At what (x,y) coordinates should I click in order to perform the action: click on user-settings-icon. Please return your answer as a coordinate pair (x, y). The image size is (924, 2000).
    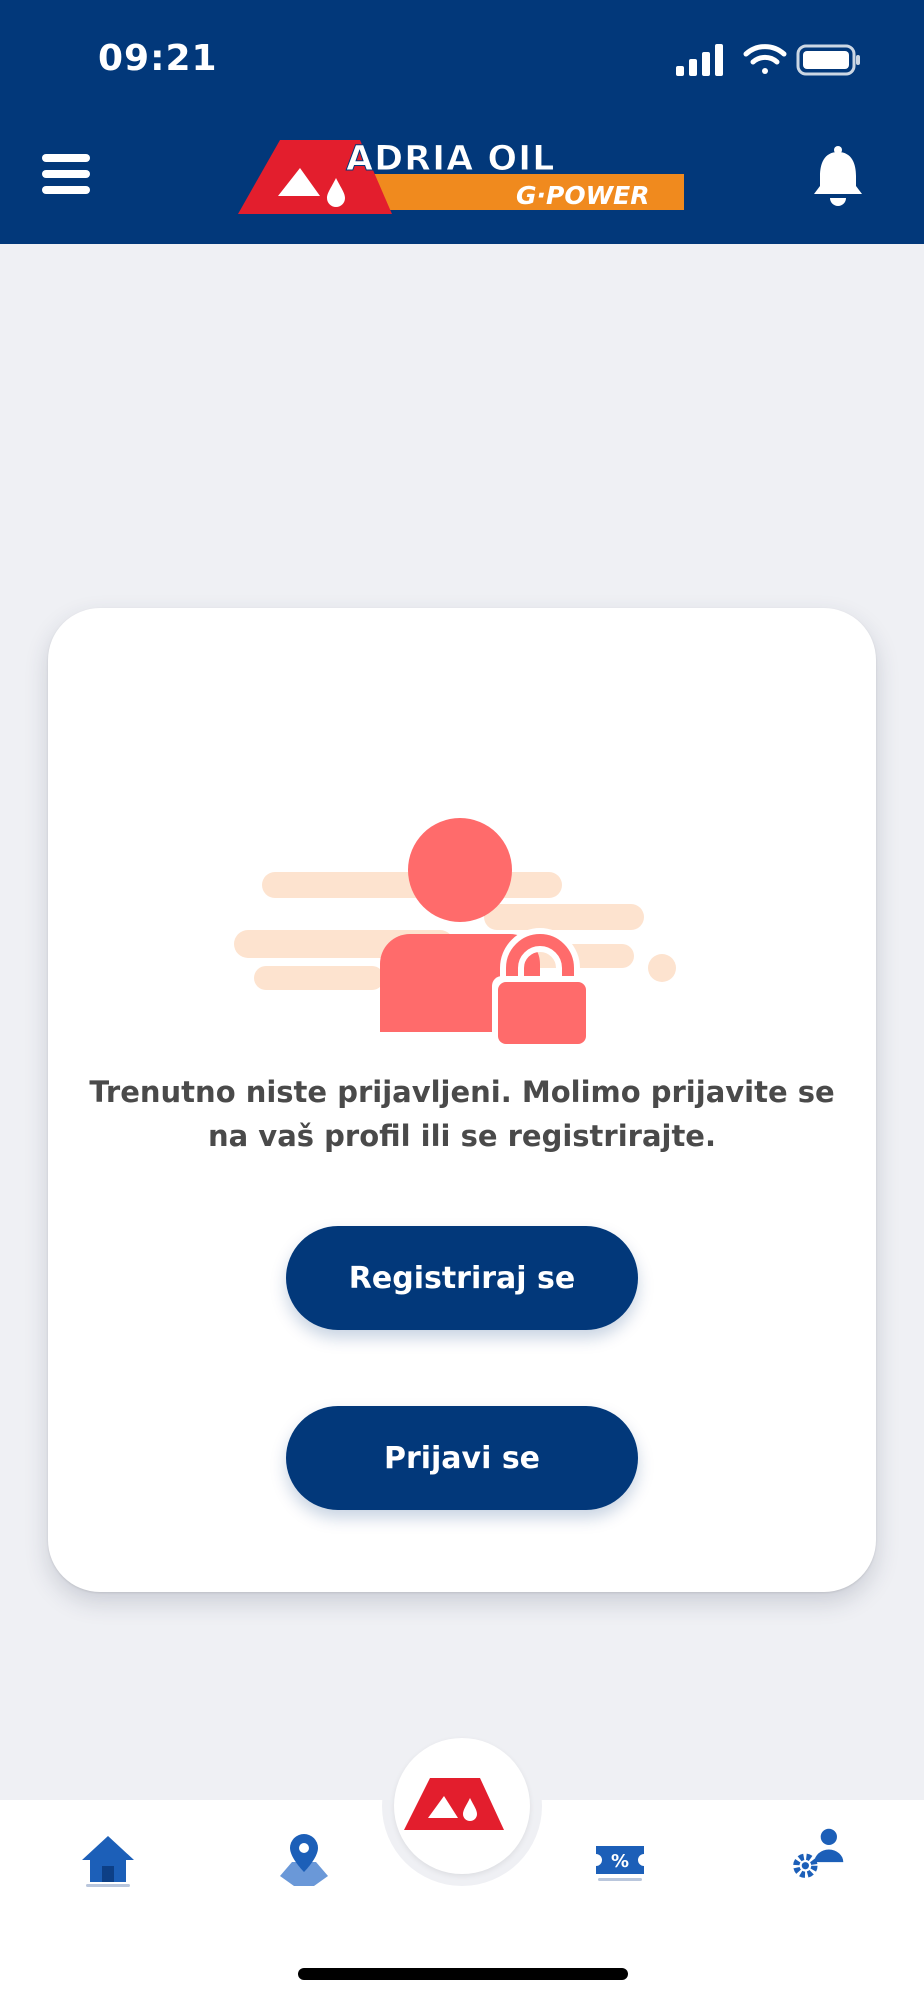
    Looking at the image, I should click on (818, 1854).